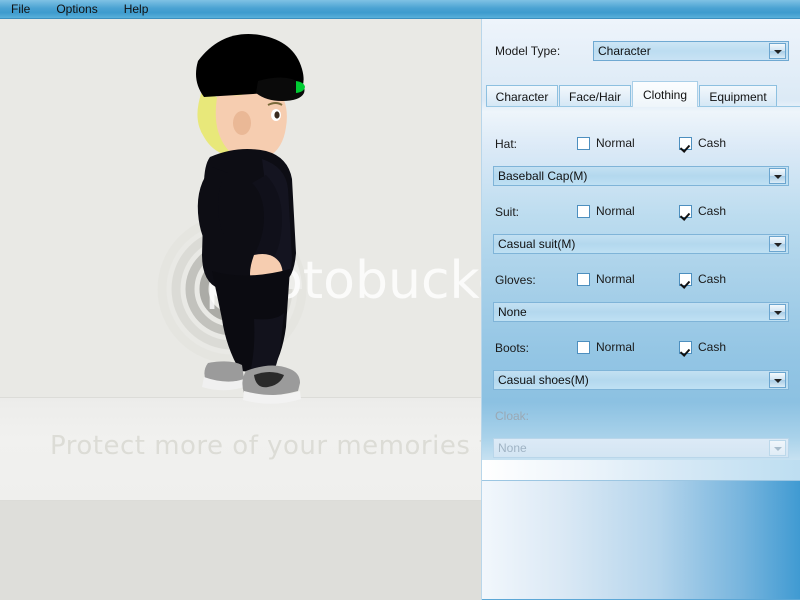 The image size is (800, 600). What do you see at coordinates (615, 279) in the screenshot?
I see `gloves-normal-label: Normal` at bounding box center [615, 279].